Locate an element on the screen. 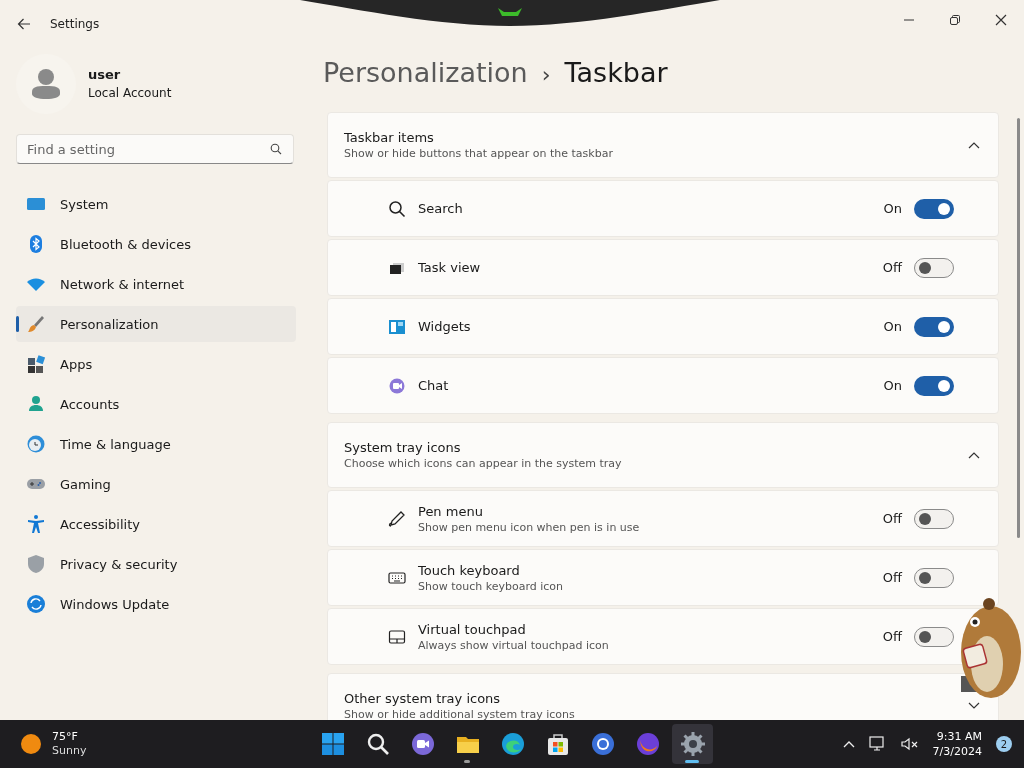 The height and width of the screenshot is (768, 1024). sidebar-item: Gaming is located at coordinates (156, 484).